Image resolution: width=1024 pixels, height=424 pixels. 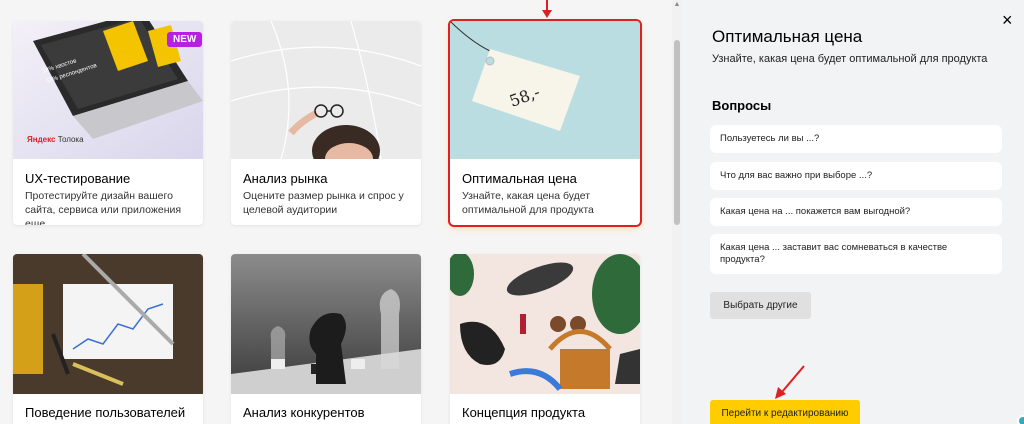 I want to click on choose-other-button: Выбрать другие, so click(x=760, y=305).